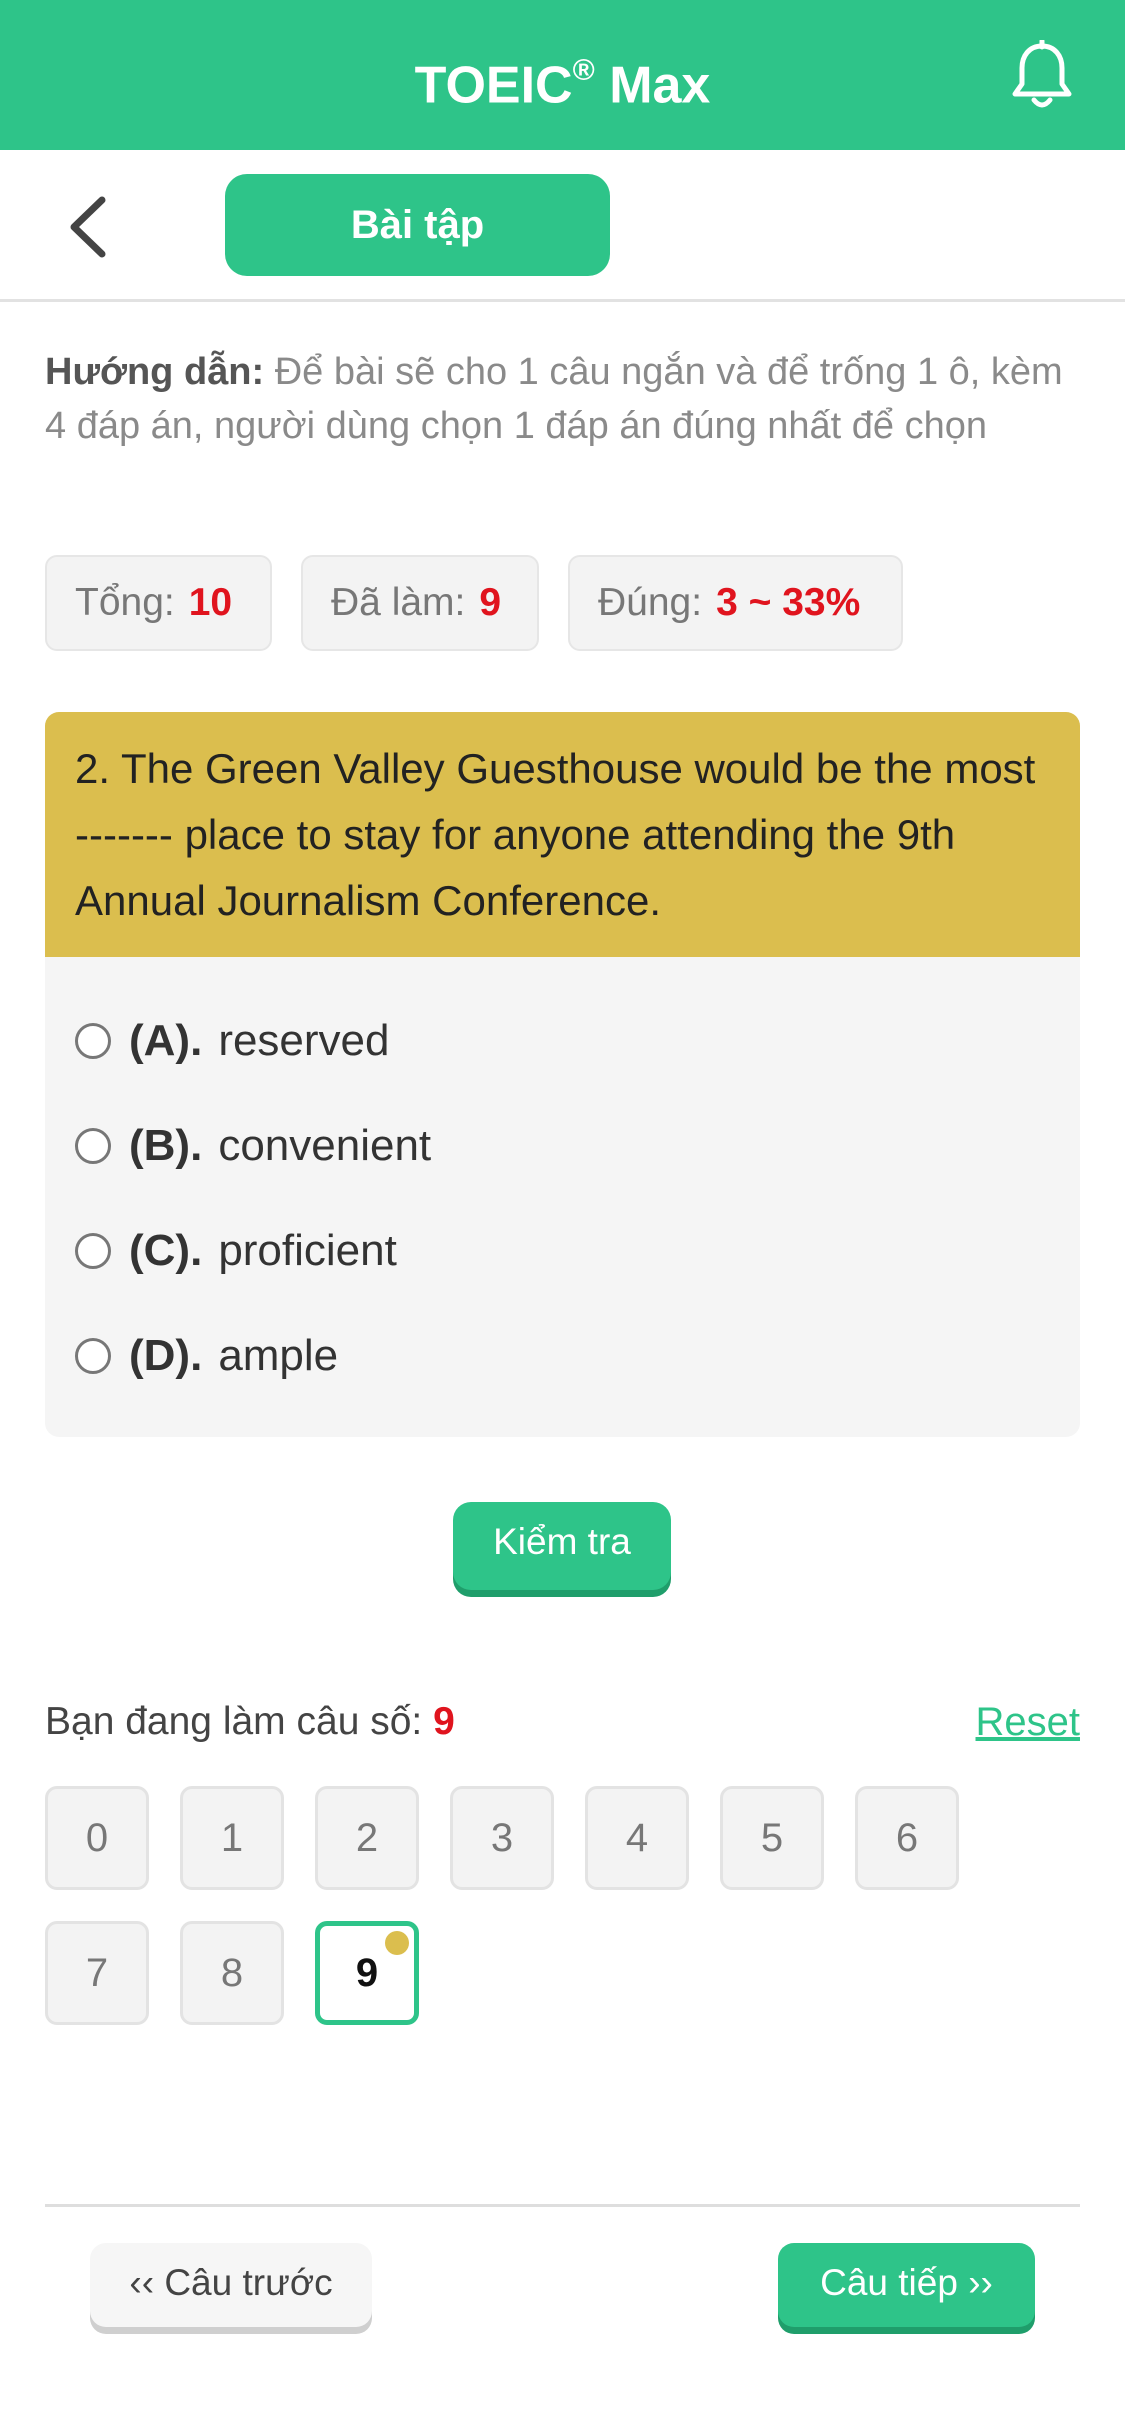 This screenshot has height=2436, width=1125. What do you see at coordinates (420, 603) in the screenshot?
I see `stat-done: Đã làm: 9` at bounding box center [420, 603].